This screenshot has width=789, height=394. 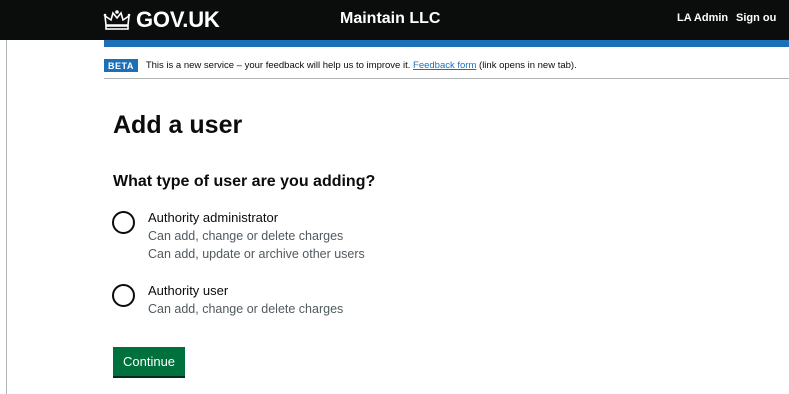 I want to click on radio-button-authority-user, so click(x=123, y=295).